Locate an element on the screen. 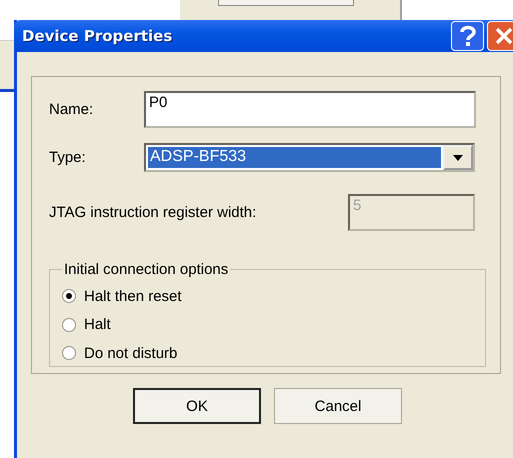  field-label: JTAG instruction register width: is located at coordinates (152, 212).